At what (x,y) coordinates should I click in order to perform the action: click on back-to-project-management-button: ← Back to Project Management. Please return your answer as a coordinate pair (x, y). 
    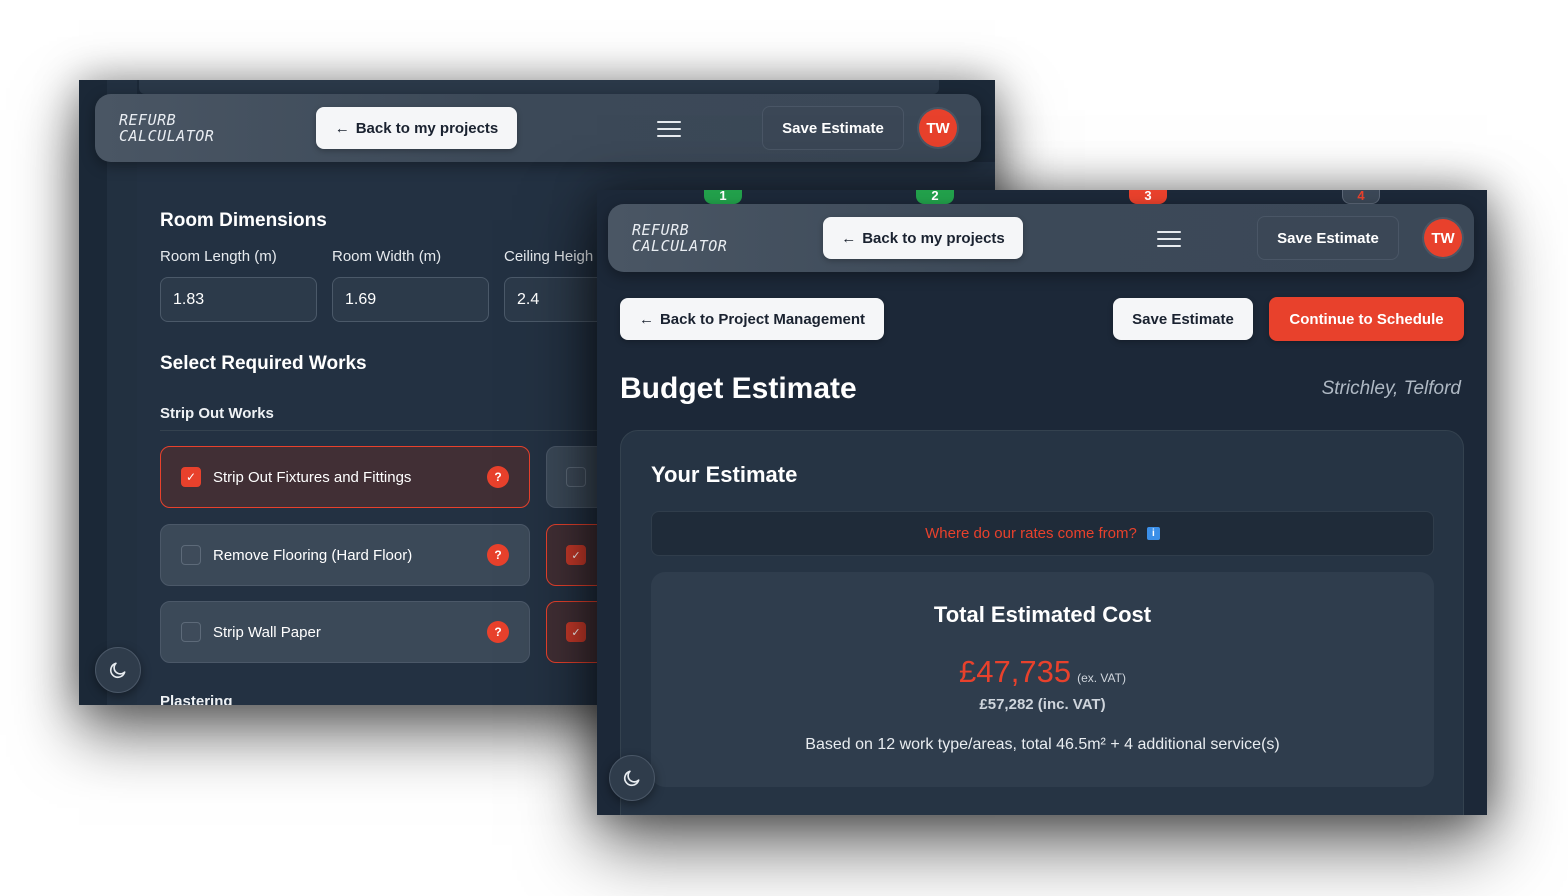
    Looking at the image, I should click on (752, 319).